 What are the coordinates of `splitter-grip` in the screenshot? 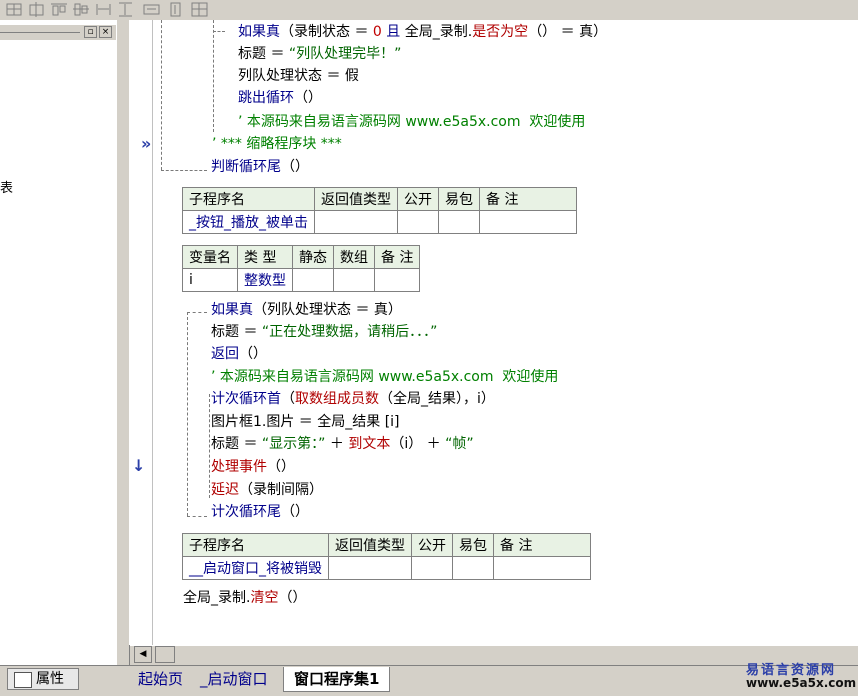 It's located at (123, 342).